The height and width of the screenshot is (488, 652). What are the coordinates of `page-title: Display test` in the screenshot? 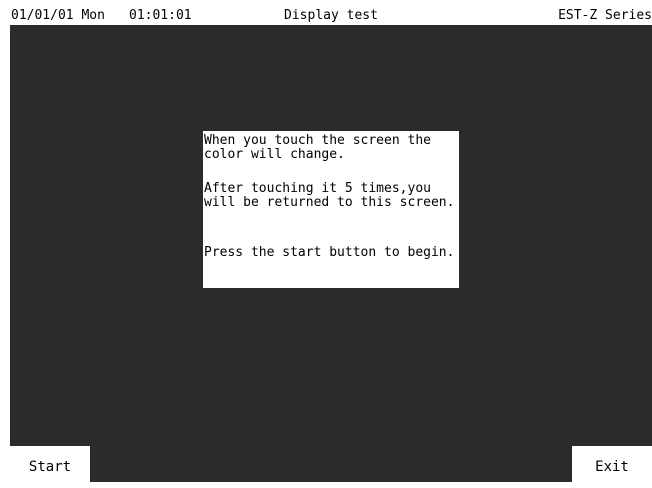 It's located at (331, 15).